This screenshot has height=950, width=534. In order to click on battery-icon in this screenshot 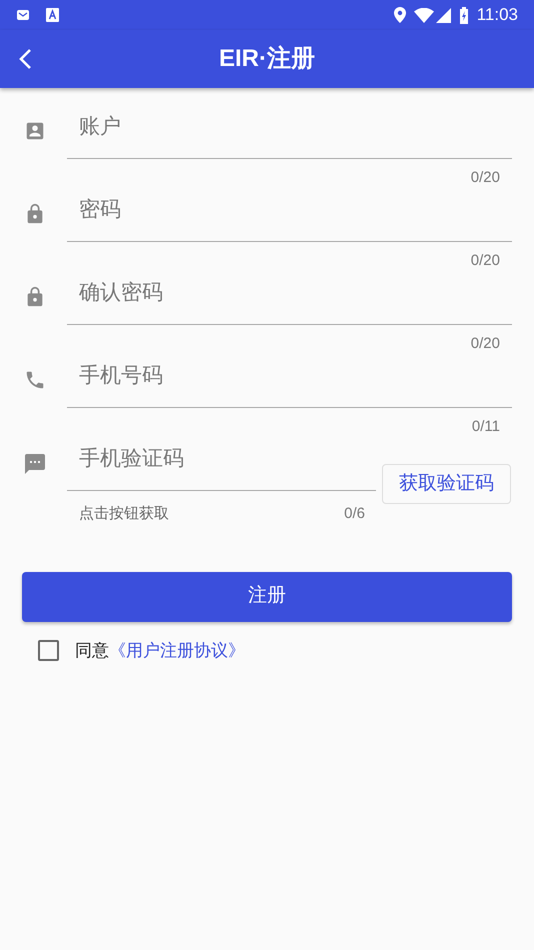, I will do `click(463, 15)`.